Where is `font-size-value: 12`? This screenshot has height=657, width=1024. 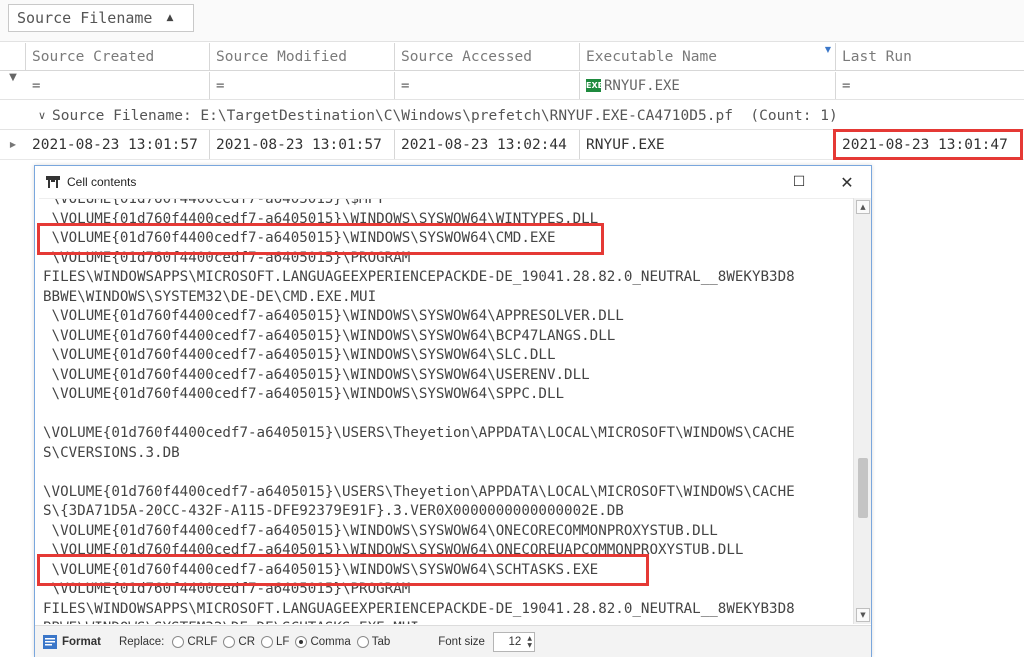
font-size-value: 12 is located at coordinates (515, 642).